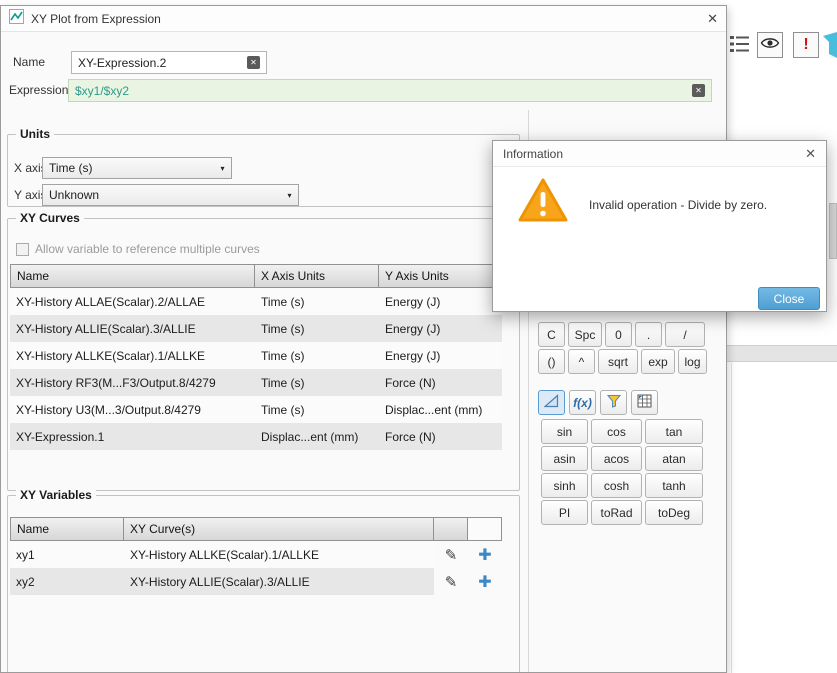 The image size is (837, 673). Describe the element at coordinates (581, 361) in the screenshot. I see `calc-power-button: ^` at that location.